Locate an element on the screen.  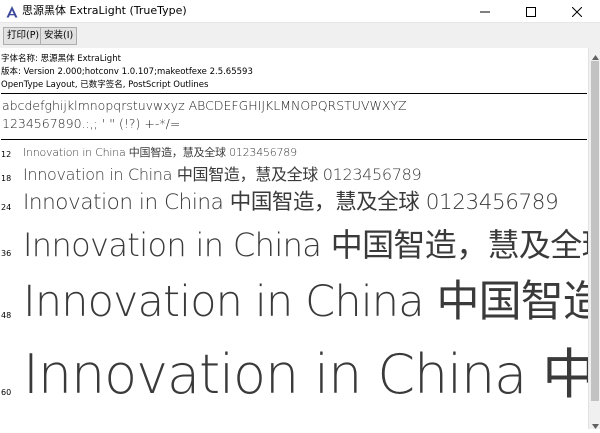
font-name-line: 字体名称: 思源黑体 ExtraLight is located at coordinates (61, 59).